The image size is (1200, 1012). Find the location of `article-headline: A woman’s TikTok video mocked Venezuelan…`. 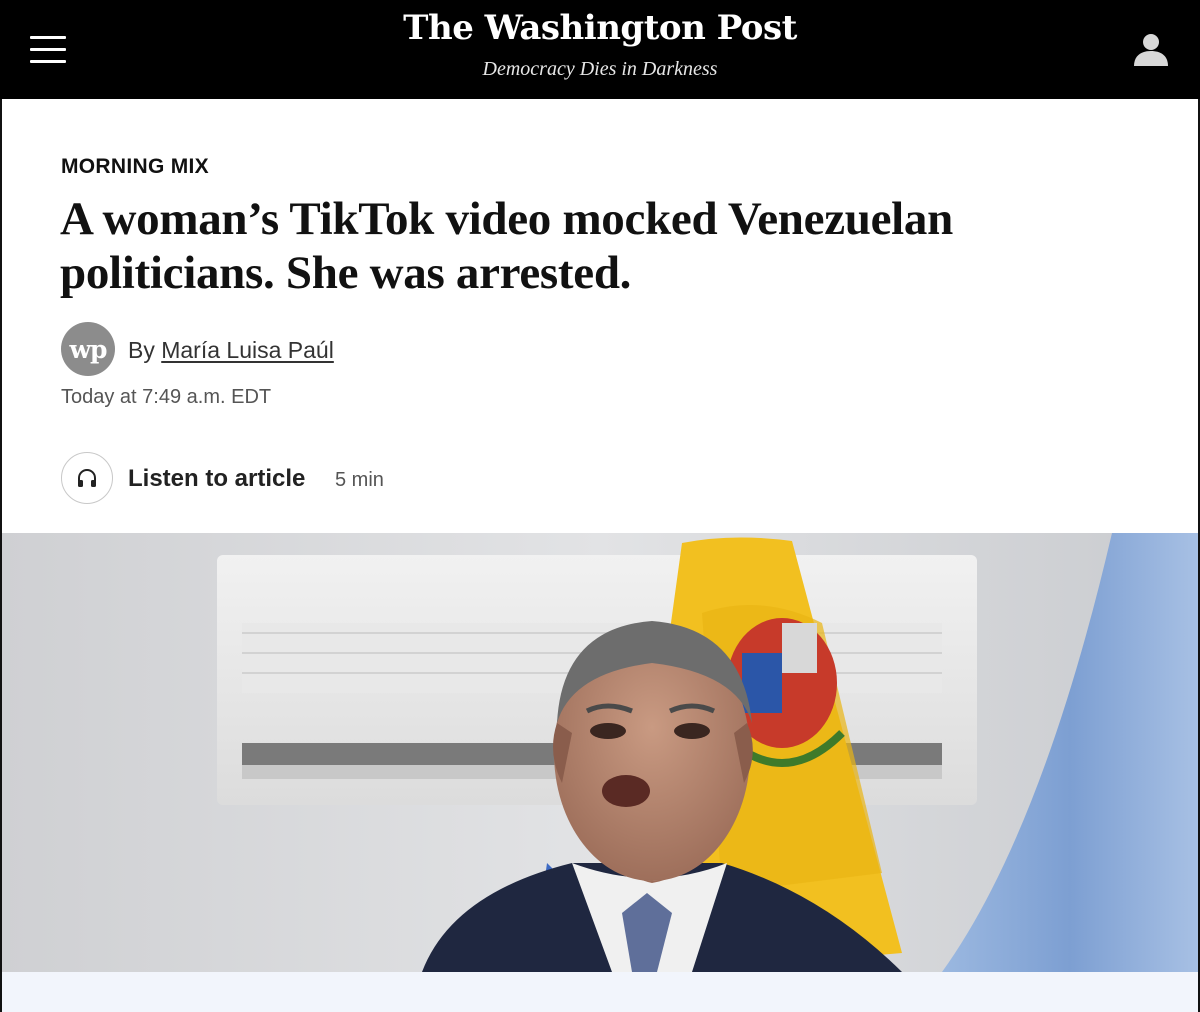

article-headline: A woman’s TikTok video mocked Venezuelan… is located at coordinates (506, 246).